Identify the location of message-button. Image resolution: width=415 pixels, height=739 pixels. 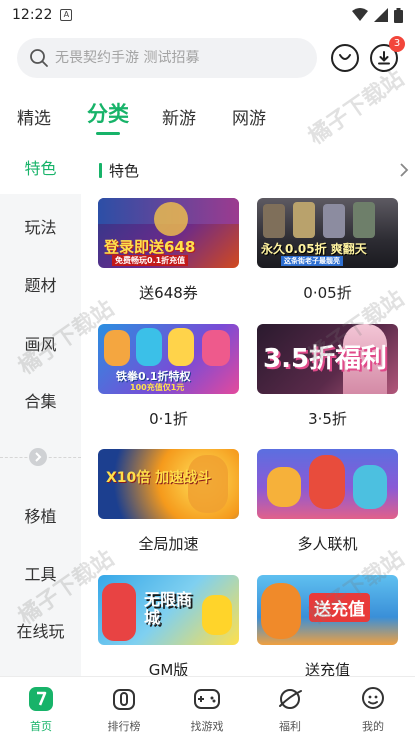
(345, 58).